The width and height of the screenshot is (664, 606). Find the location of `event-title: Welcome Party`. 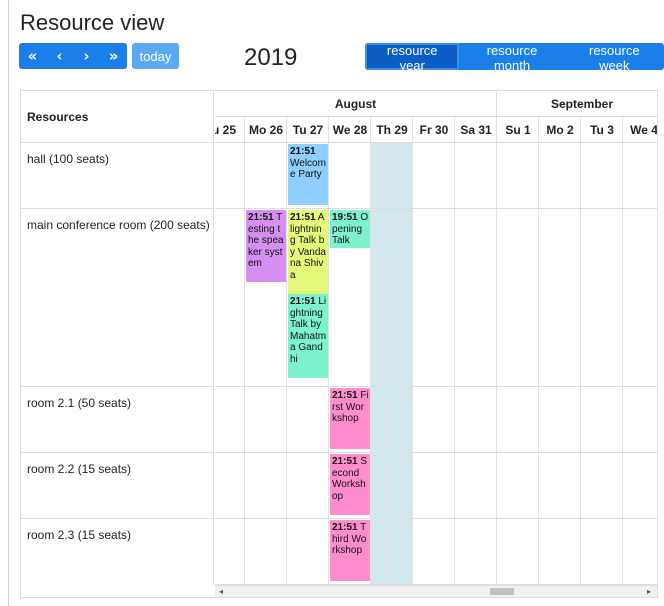

event-title: Welcome Party is located at coordinates (308, 169).